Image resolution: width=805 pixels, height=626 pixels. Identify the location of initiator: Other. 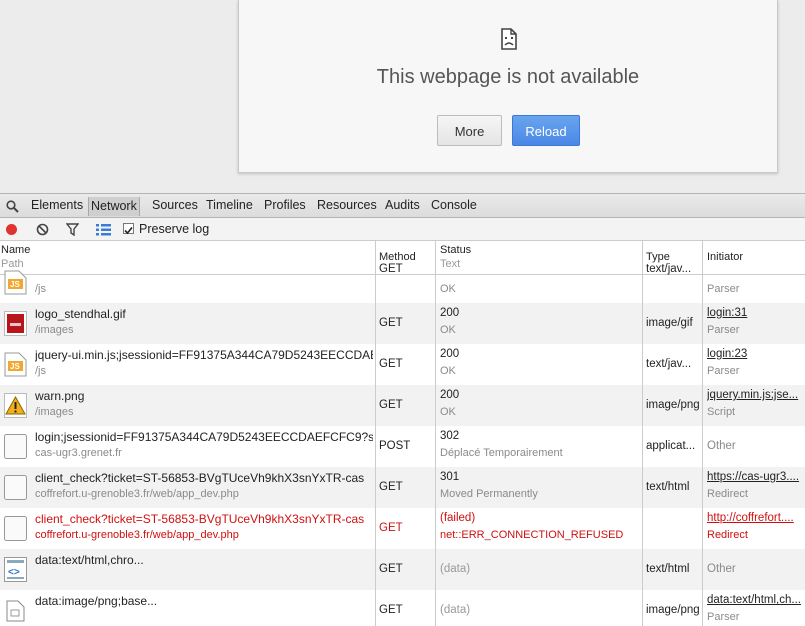
(721, 569).